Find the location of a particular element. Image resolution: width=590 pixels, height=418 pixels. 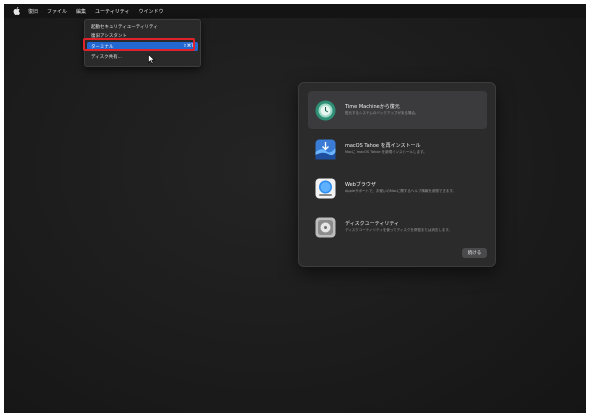

menu-recovery: 復旧 is located at coordinates (33, 11).